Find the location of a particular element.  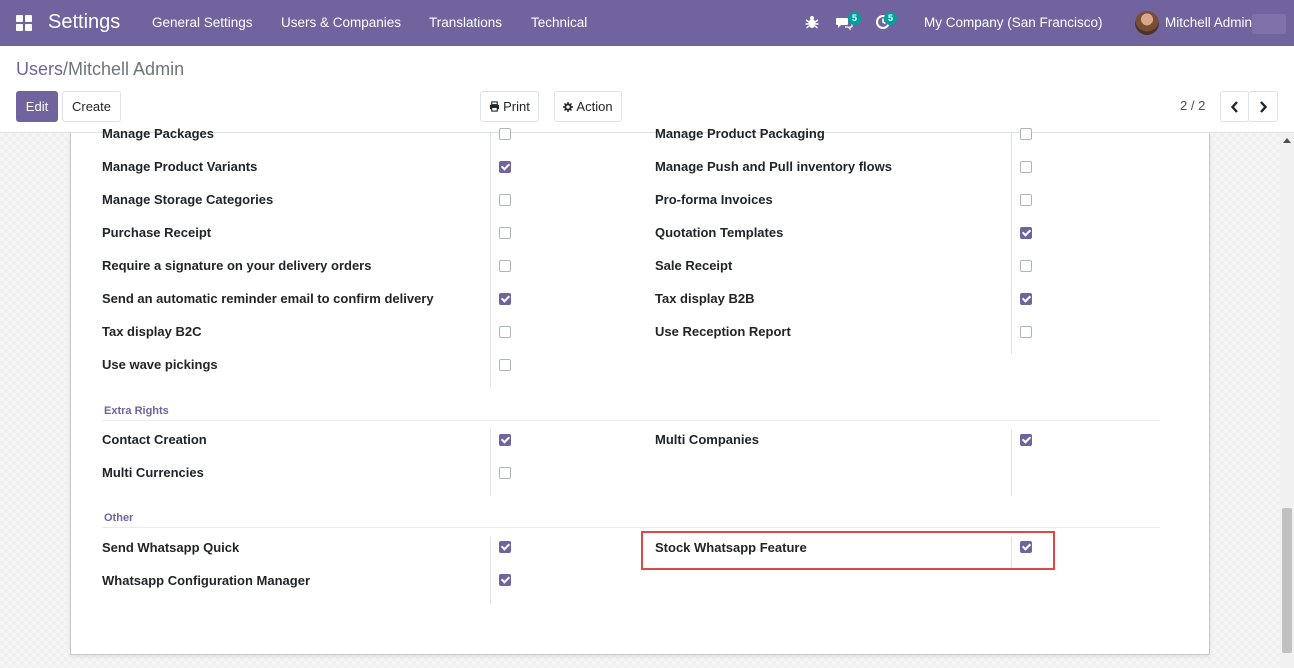

checkbox-pro-forma-invoices is located at coordinates (1026, 200).